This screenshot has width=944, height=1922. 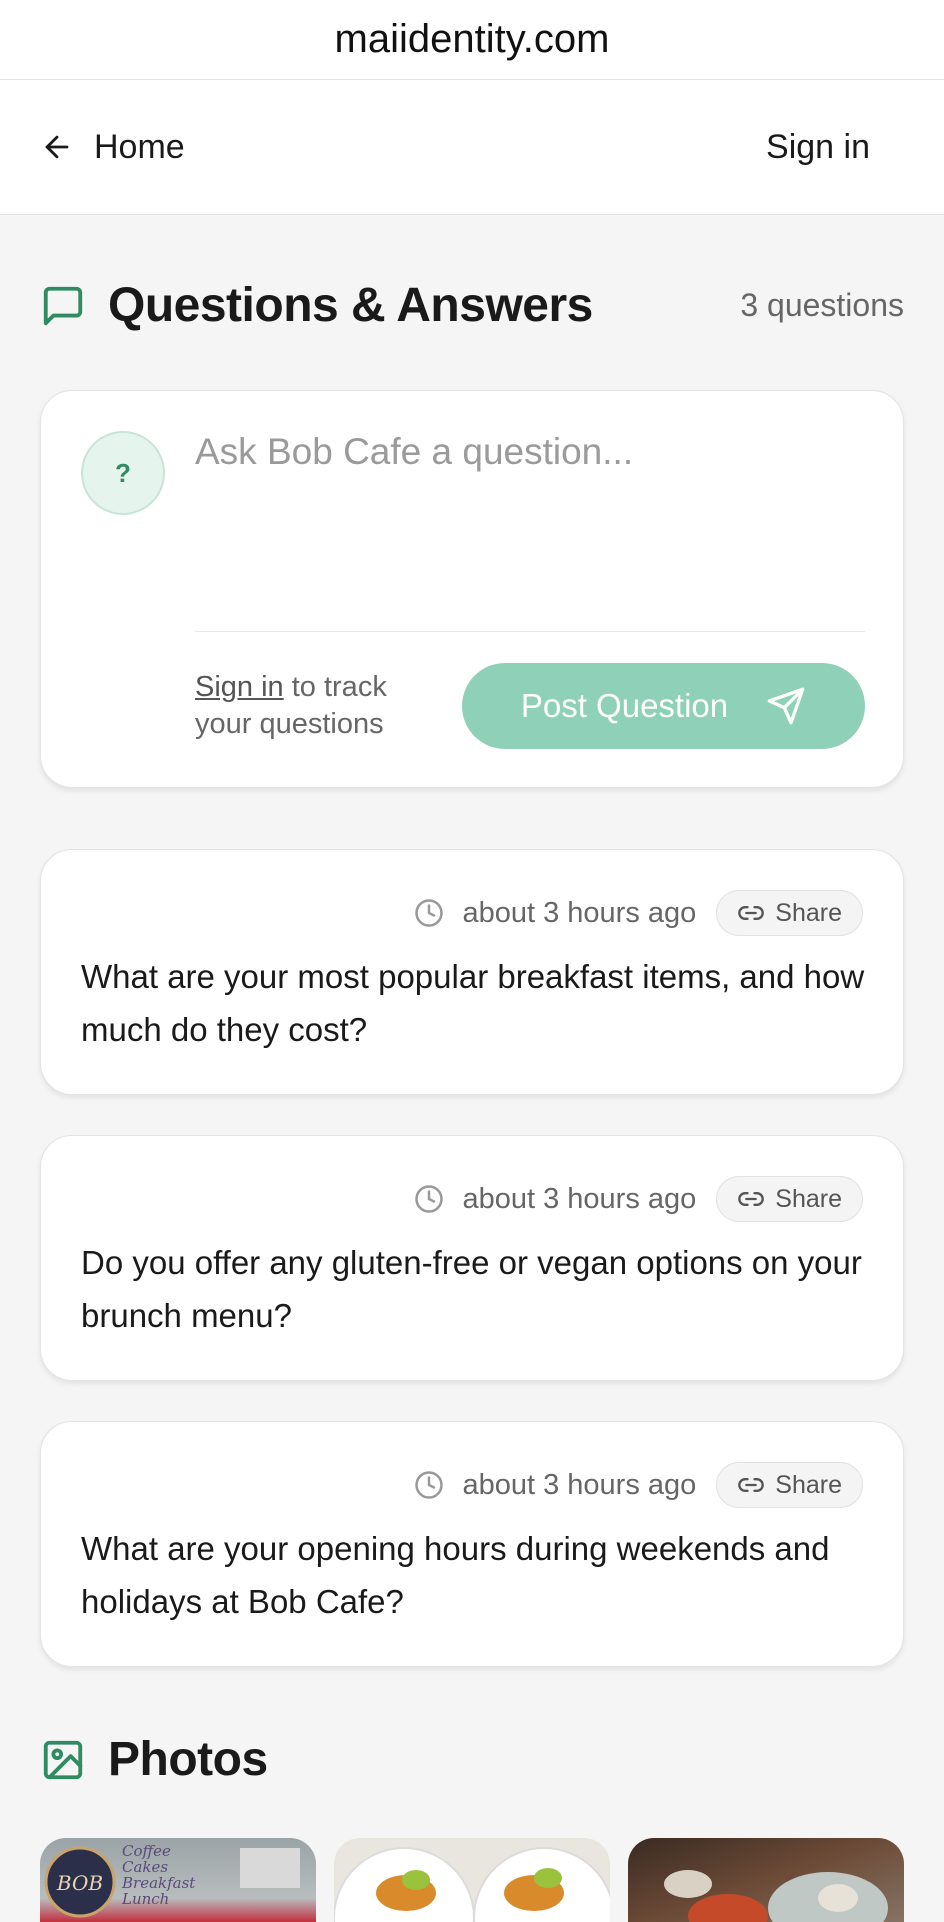 What do you see at coordinates (624, 705) in the screenshot?
I see `post-question-label: Post Question` at bounding box center [624, 705].